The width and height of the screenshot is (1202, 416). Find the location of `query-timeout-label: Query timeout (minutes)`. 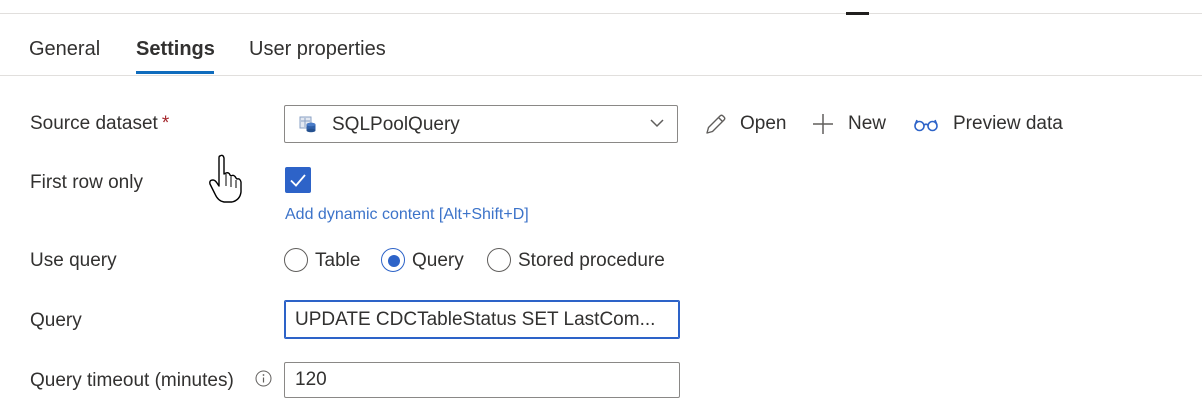

query-timeout-label: Query timeout (minutes) is located at coordinates (132, 380).